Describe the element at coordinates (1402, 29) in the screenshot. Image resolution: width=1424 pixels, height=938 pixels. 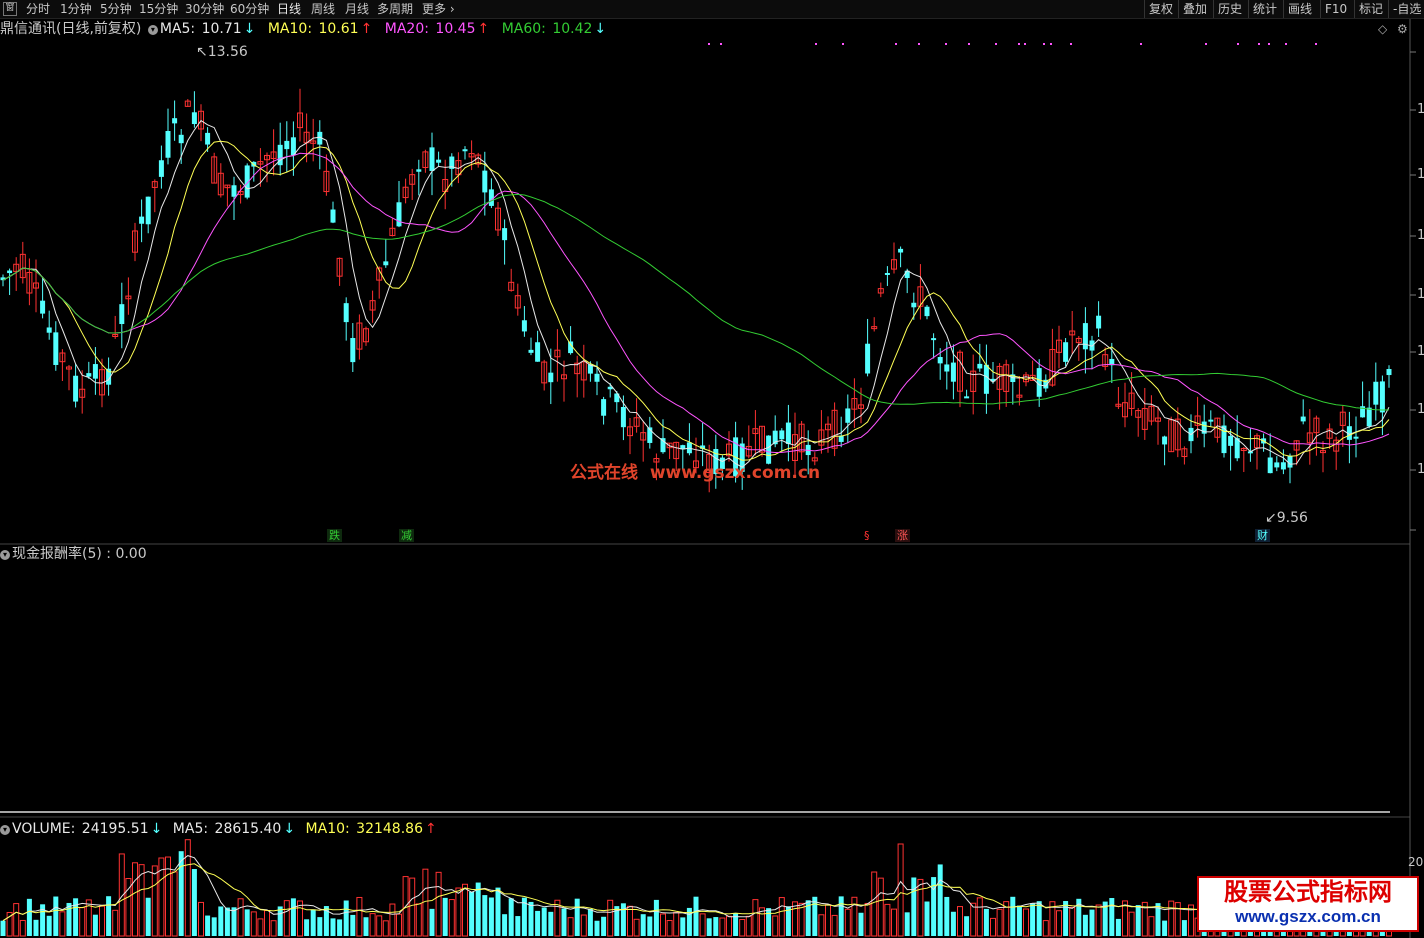
I see `settings-icon: ⚙` at that location.